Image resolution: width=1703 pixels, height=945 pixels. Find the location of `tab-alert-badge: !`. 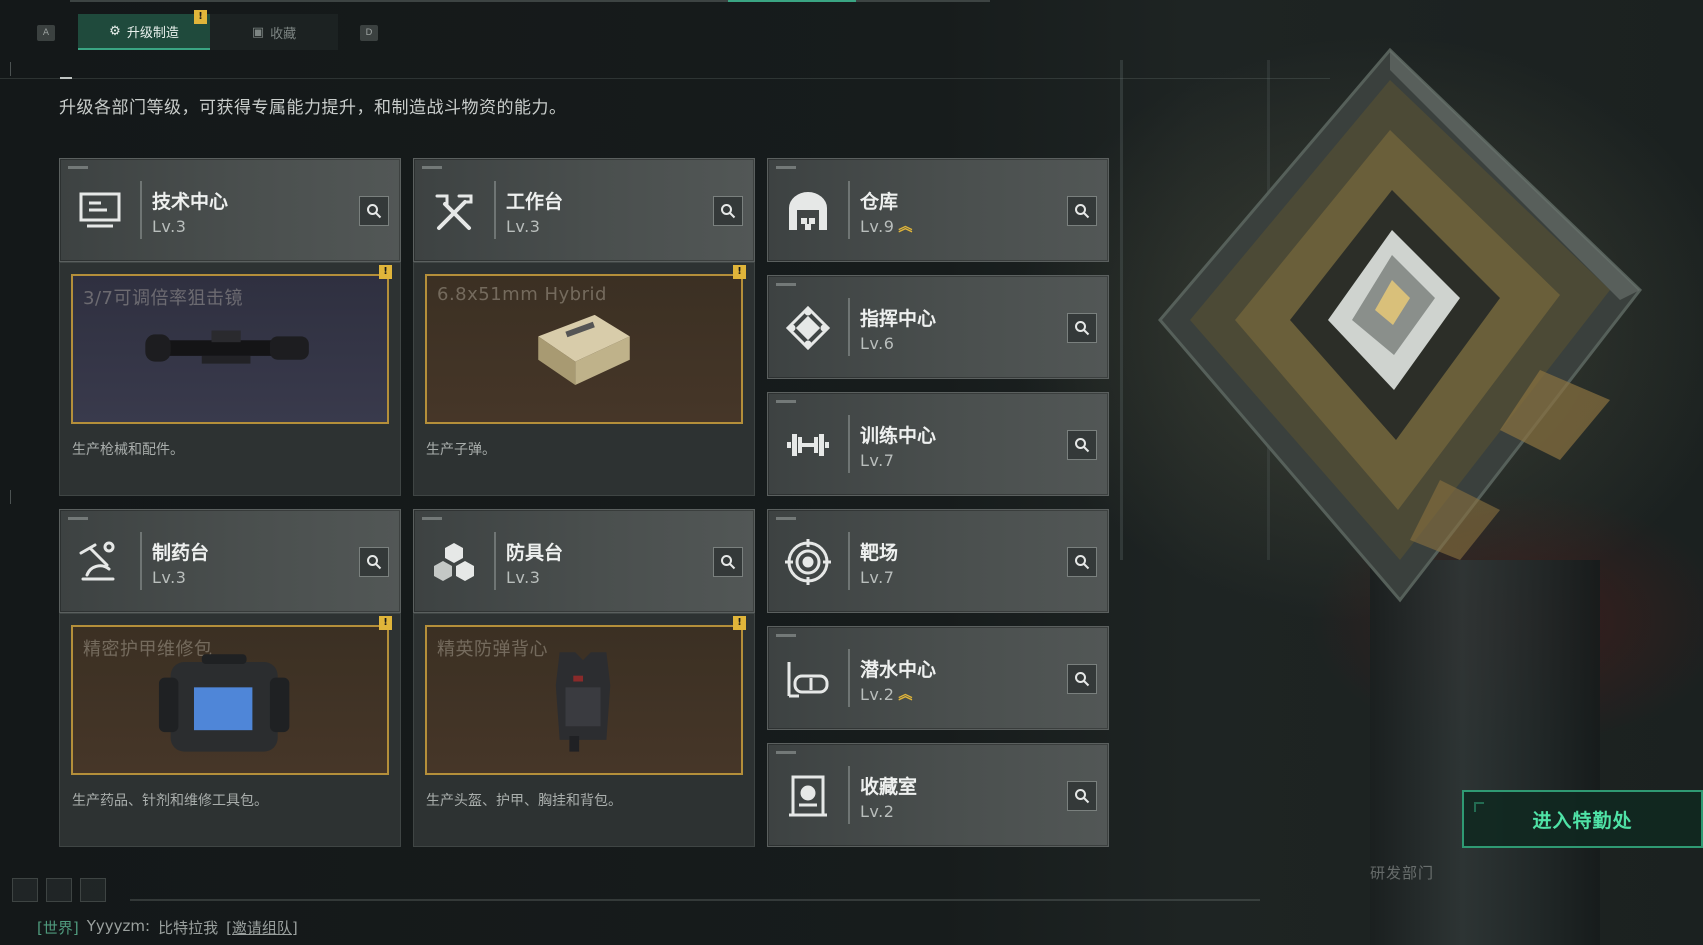

tab-alert-badge: ! is located at coordinates (200, 17).